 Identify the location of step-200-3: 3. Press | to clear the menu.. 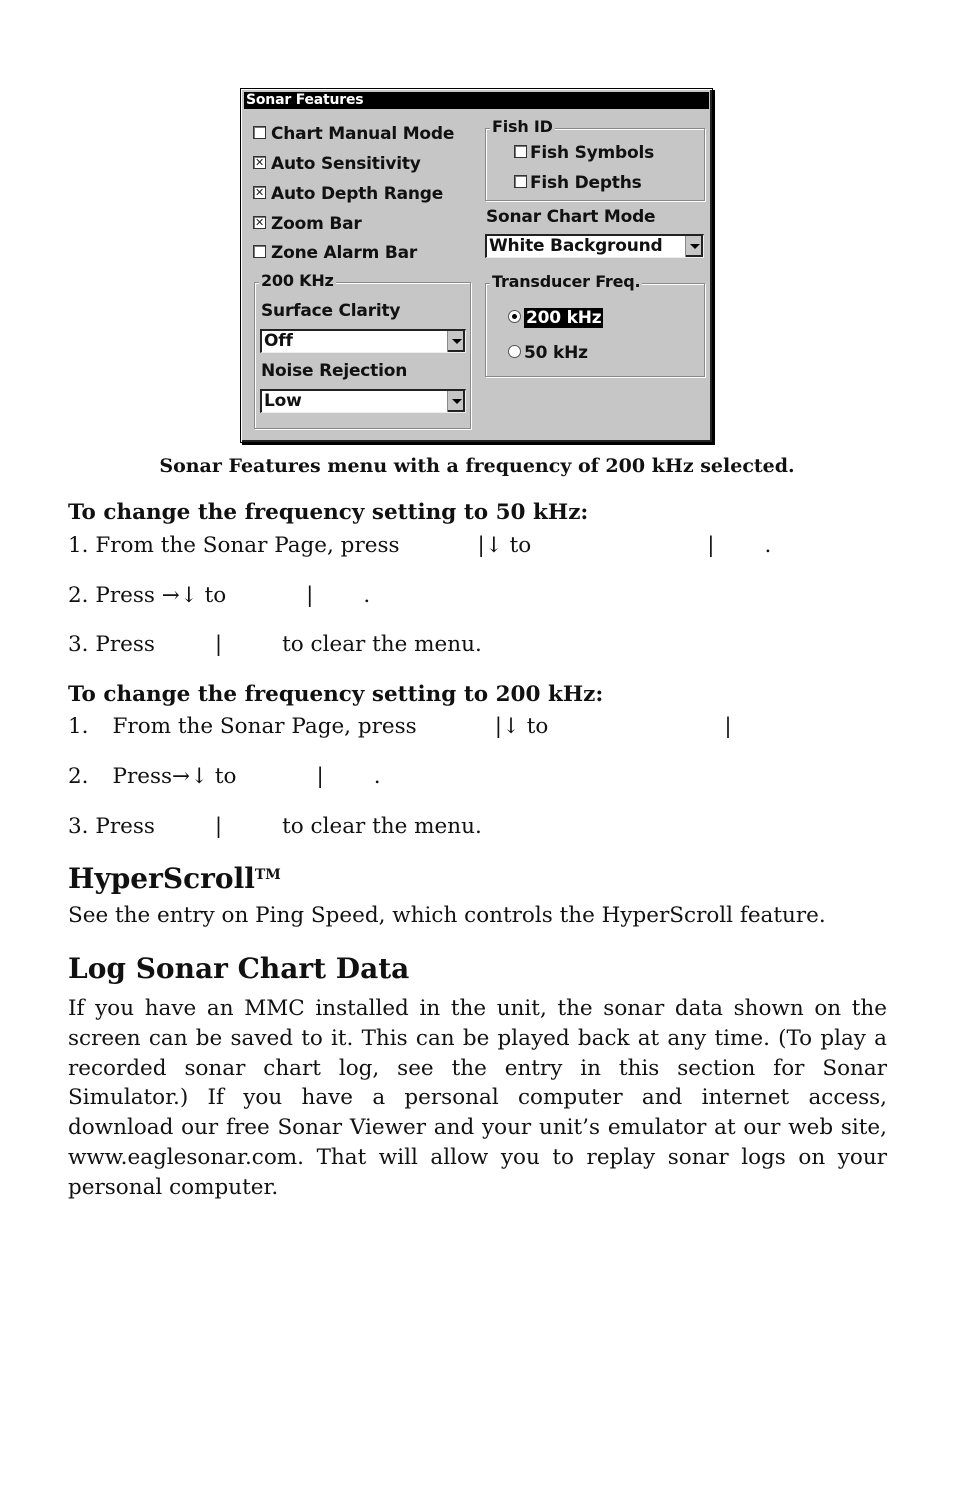
(275, 826).